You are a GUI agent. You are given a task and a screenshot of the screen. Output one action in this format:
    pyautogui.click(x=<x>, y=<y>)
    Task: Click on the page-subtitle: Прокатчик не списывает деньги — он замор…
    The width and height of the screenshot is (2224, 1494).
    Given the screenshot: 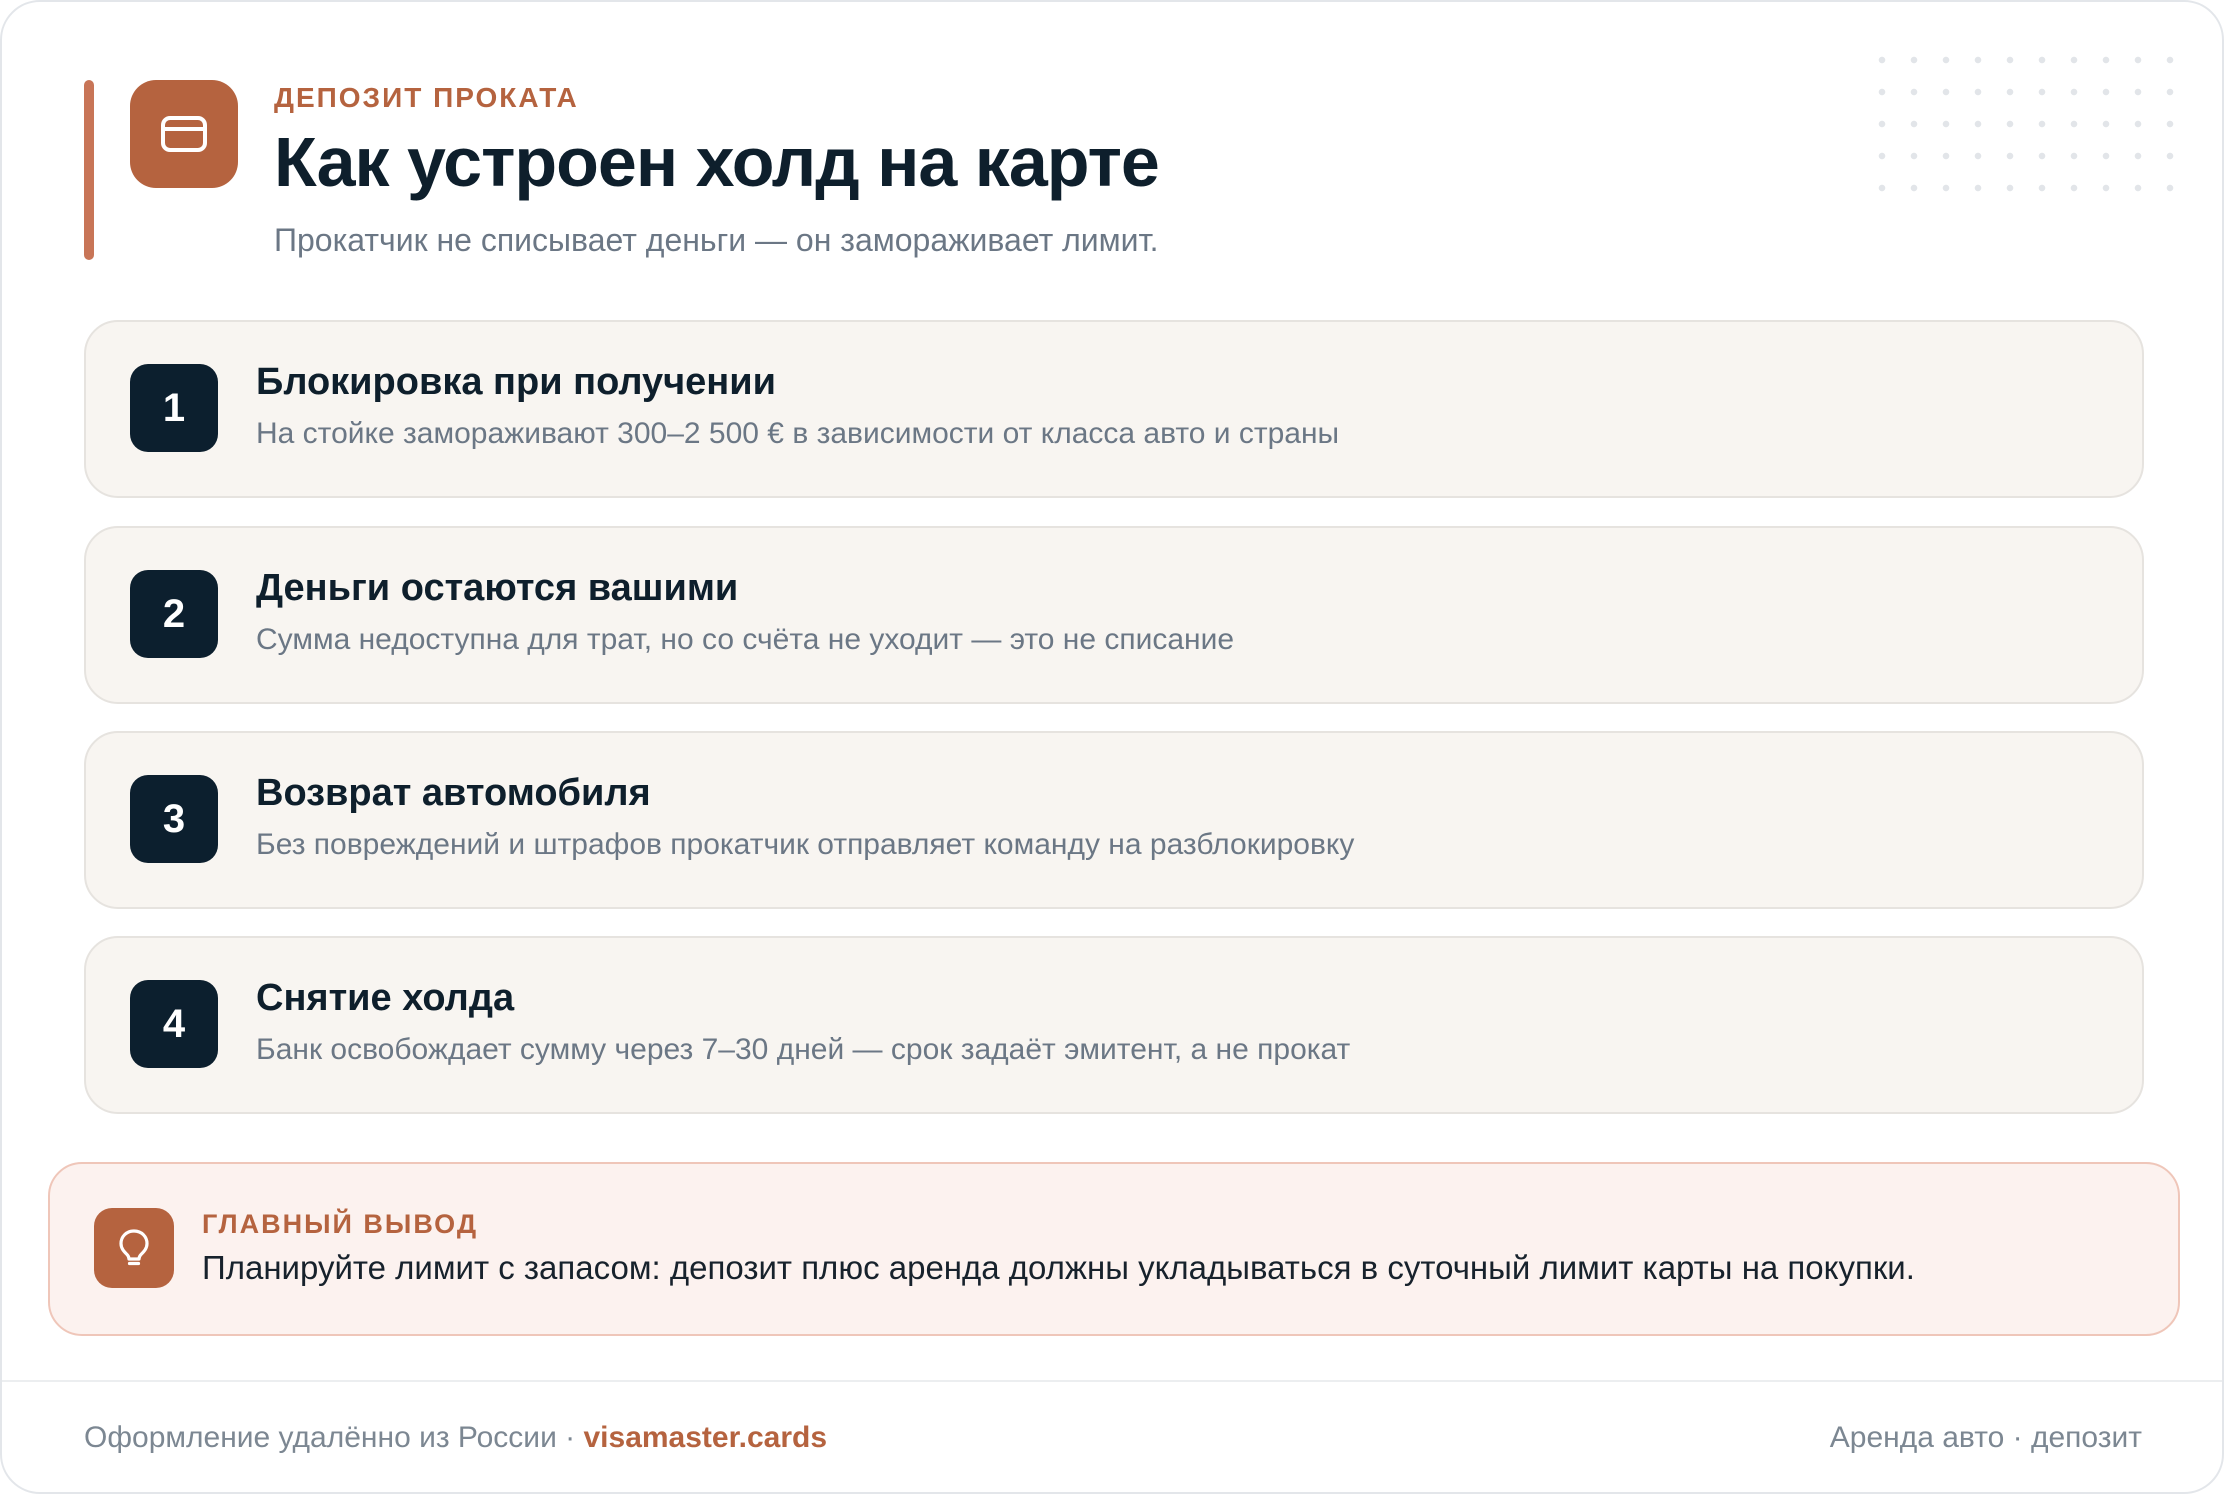 What is the action you would take?
    pyautogui.click(x=716, y=240)
    